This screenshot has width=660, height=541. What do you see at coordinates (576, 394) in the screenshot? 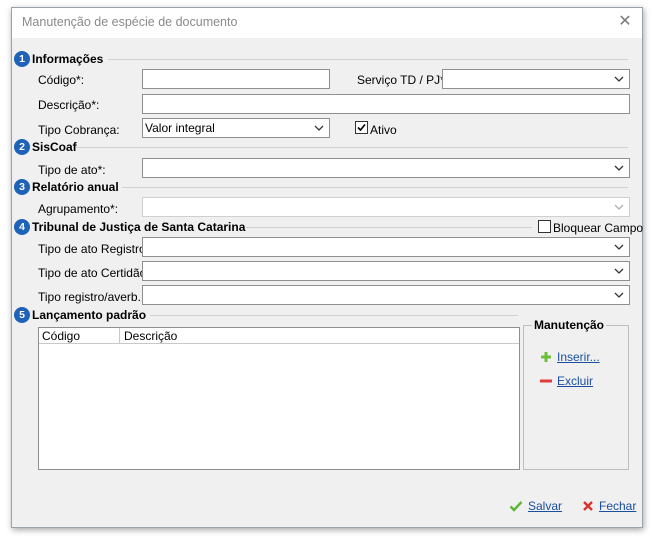
I see `manutencao-group: Manutenção Inserir... Excluir` at bounding box center [576, 394].